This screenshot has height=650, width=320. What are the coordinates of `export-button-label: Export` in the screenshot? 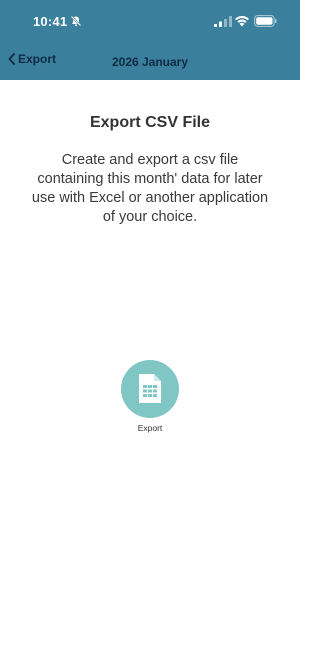 It's located at (150, 428).